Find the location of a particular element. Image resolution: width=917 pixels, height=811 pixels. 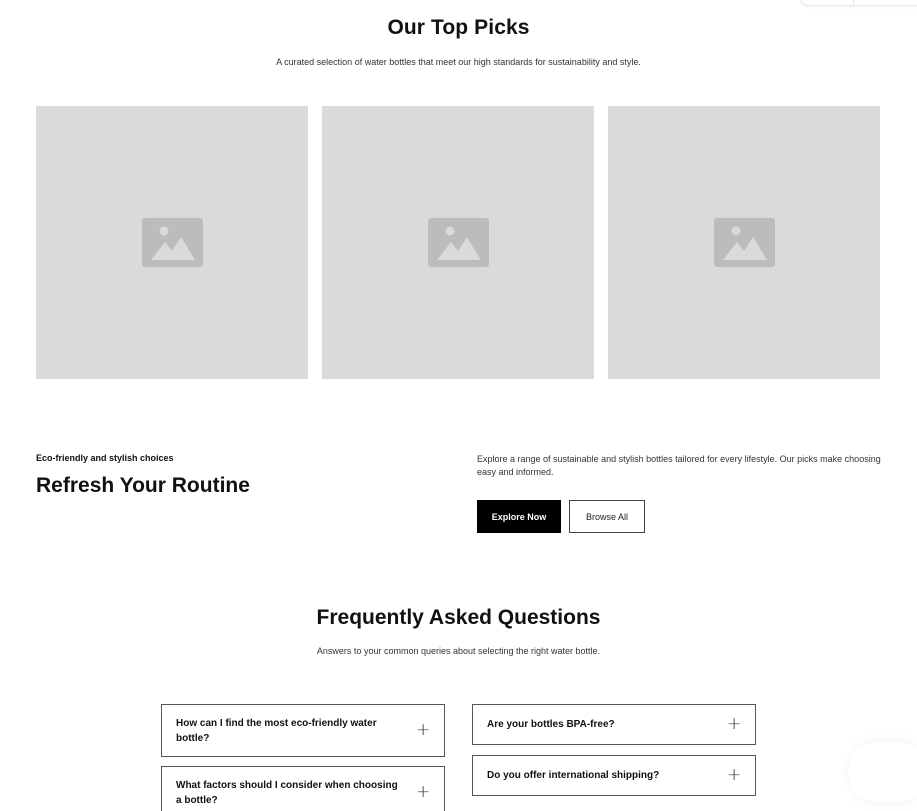

faq-question: Do you offer international shipping? is located at coordinates (573, 775).